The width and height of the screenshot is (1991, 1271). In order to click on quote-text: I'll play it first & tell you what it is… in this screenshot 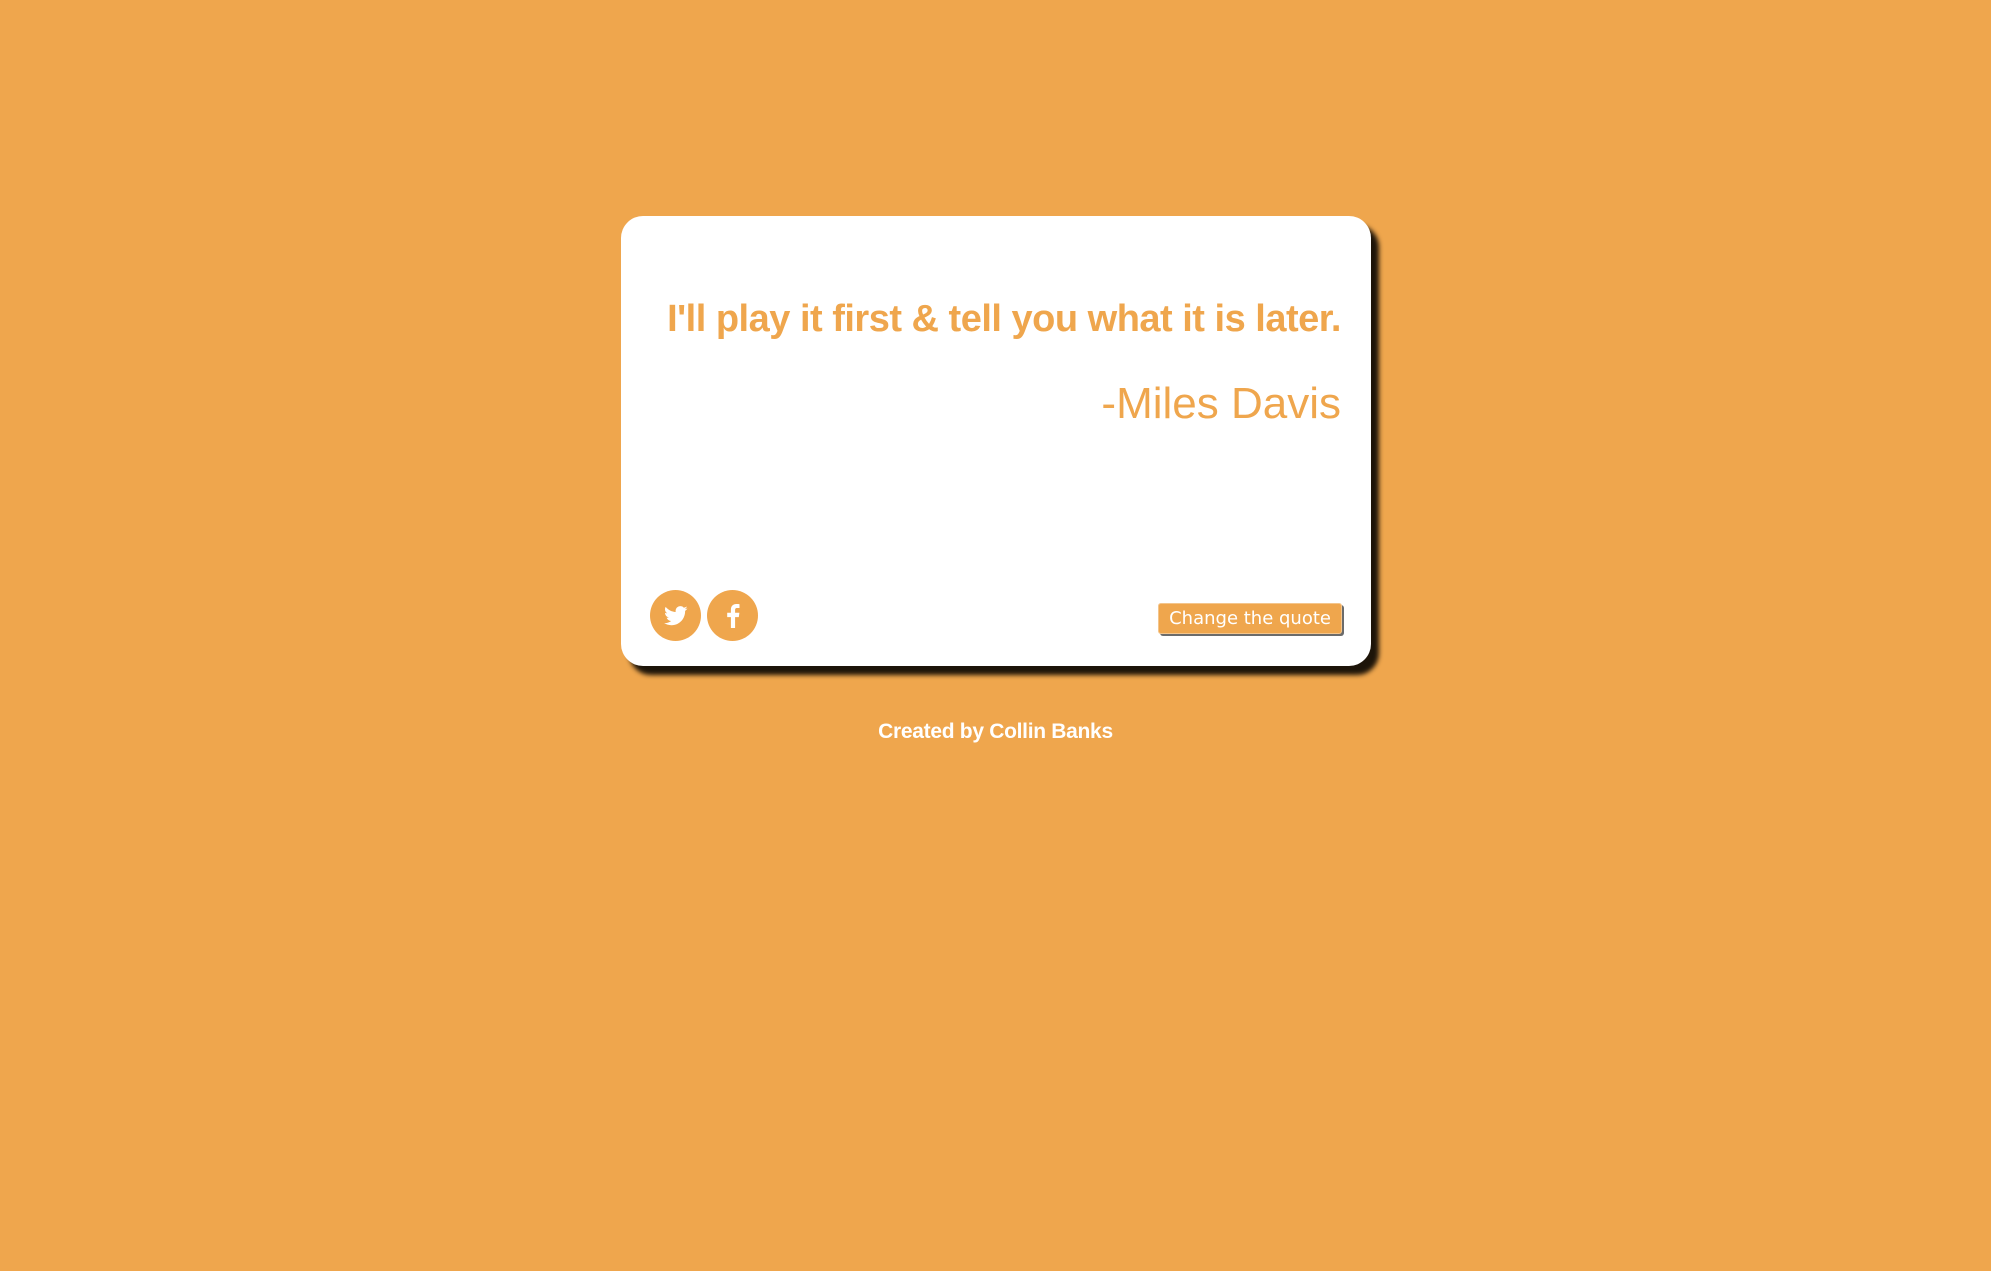, I will do `click(1004, 319)`.